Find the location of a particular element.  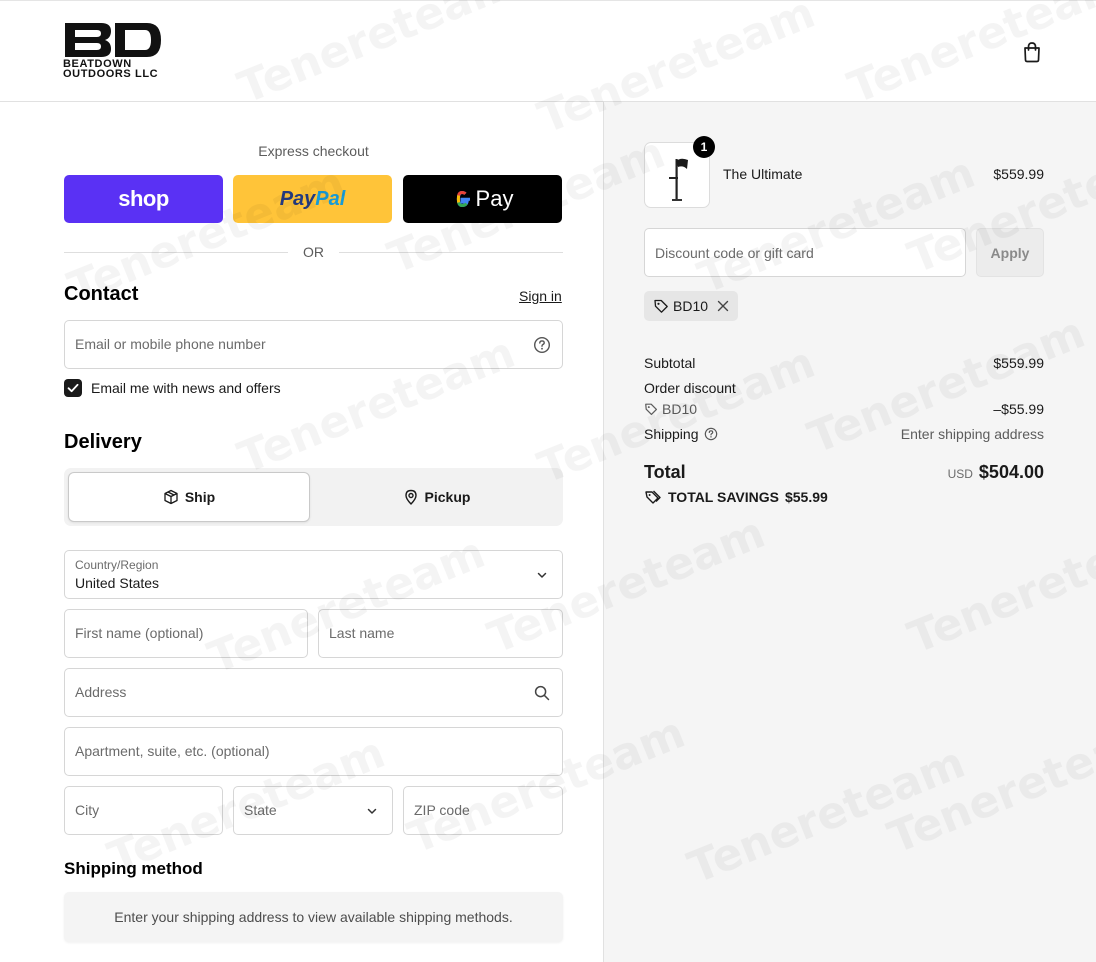

address-field: Address is located at coordinates (313, 692).